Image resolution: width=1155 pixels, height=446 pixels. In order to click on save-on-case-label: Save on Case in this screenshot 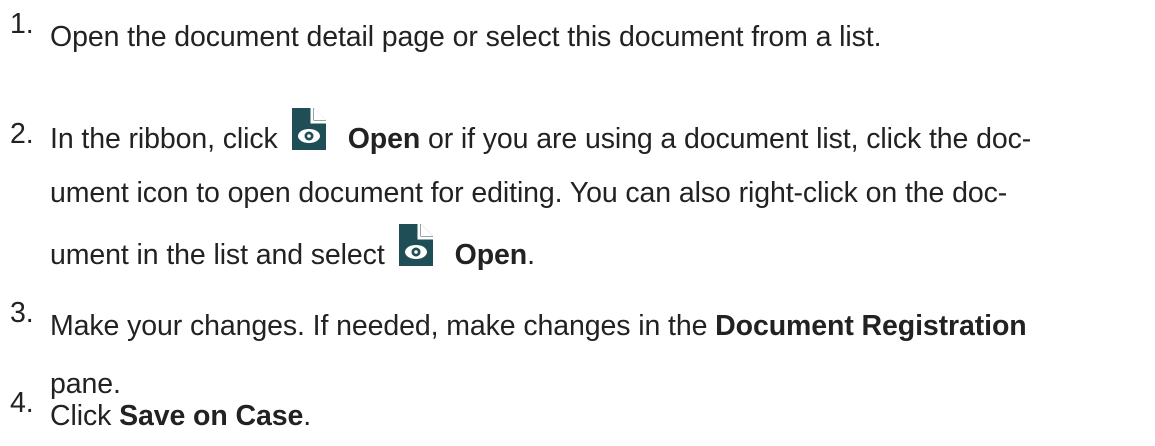, I will do `click(211, 416)`.